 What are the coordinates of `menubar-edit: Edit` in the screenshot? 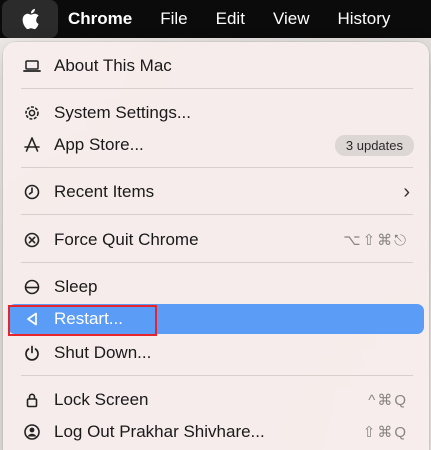 It's located at (230, 19).